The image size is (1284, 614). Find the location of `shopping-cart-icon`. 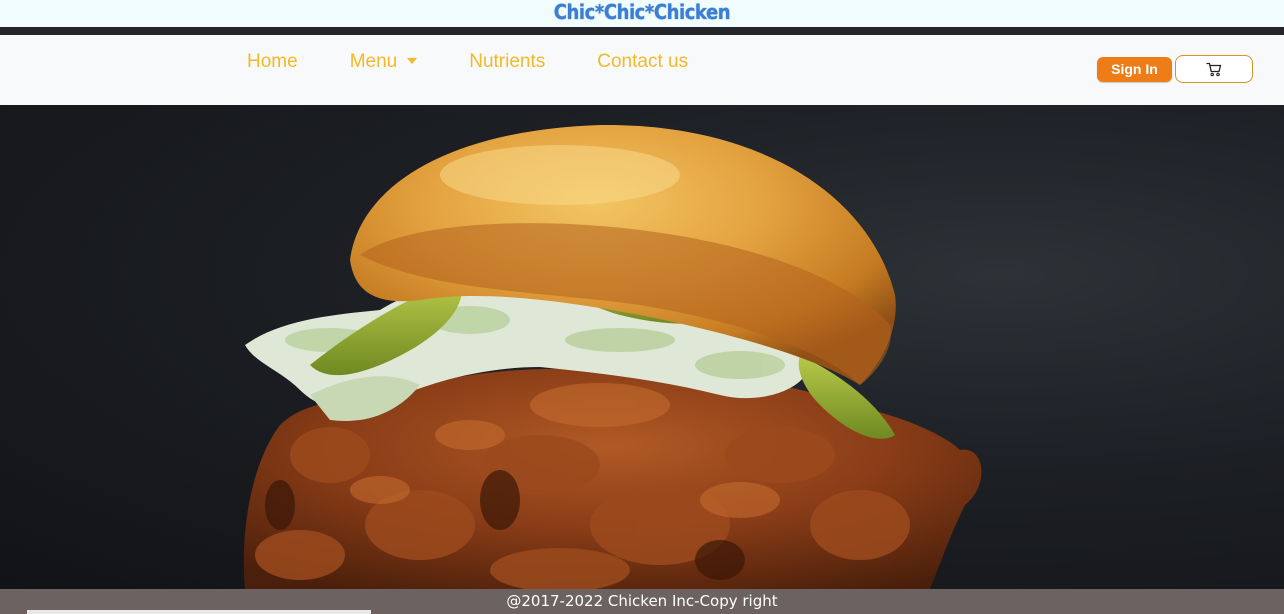

shopping-cart-icon is located at coordinates (1214, 69).